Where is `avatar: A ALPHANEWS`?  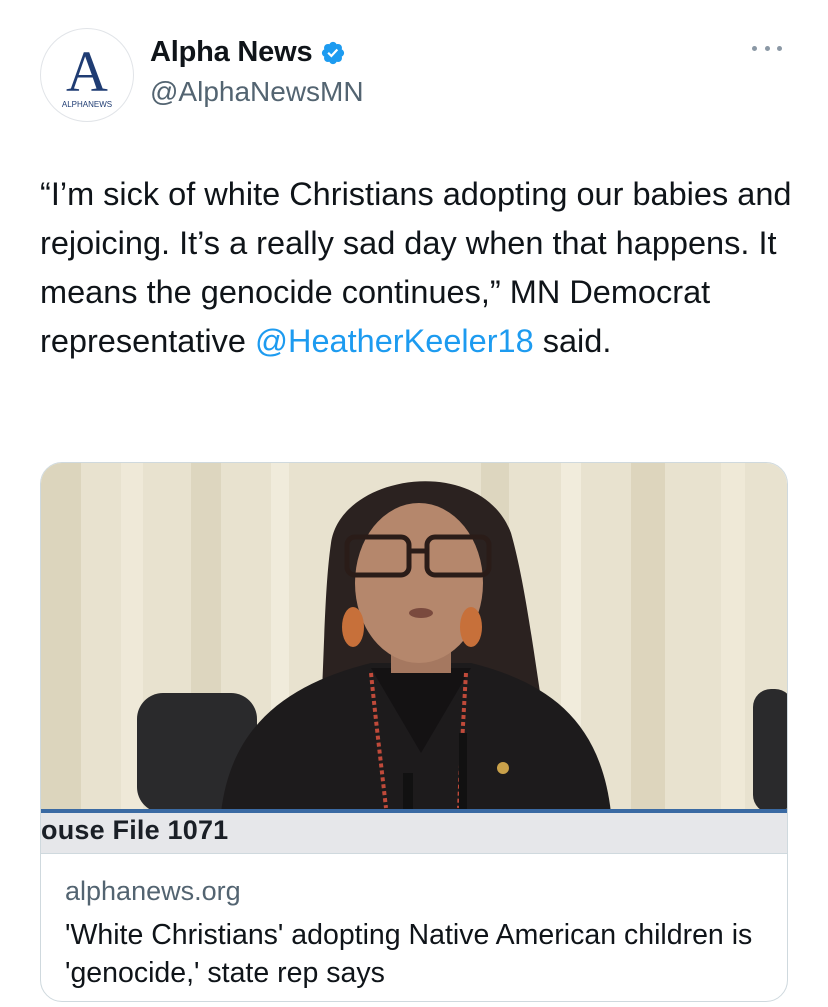
avatar: A ALPHANEWS is located at coordinates (87, 75).